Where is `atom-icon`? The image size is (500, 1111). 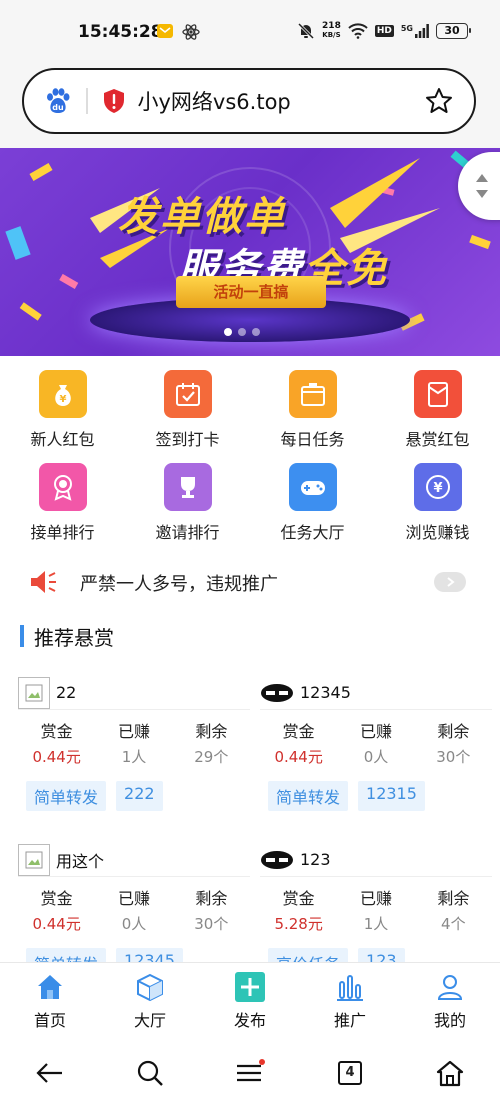
atom-icon is located at coordinates (191, 32).